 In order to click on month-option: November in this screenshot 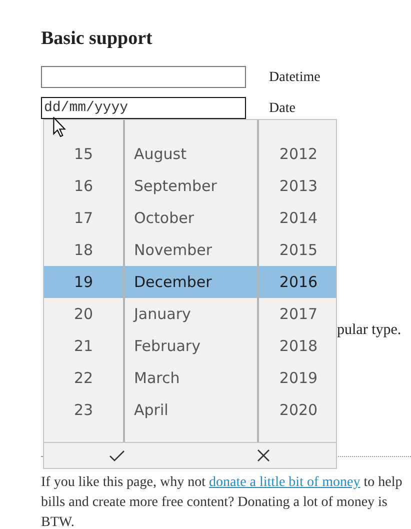, I will do `click(191, 250)`.